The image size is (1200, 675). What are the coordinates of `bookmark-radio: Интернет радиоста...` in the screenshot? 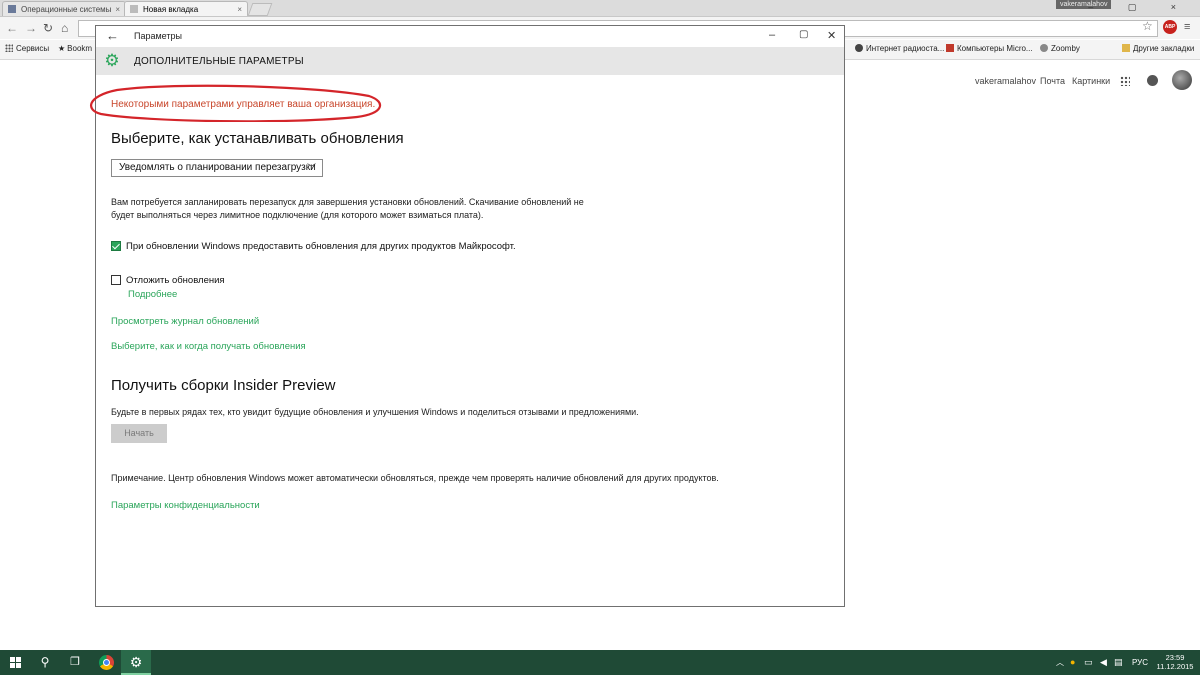 It's located at (899, 48).